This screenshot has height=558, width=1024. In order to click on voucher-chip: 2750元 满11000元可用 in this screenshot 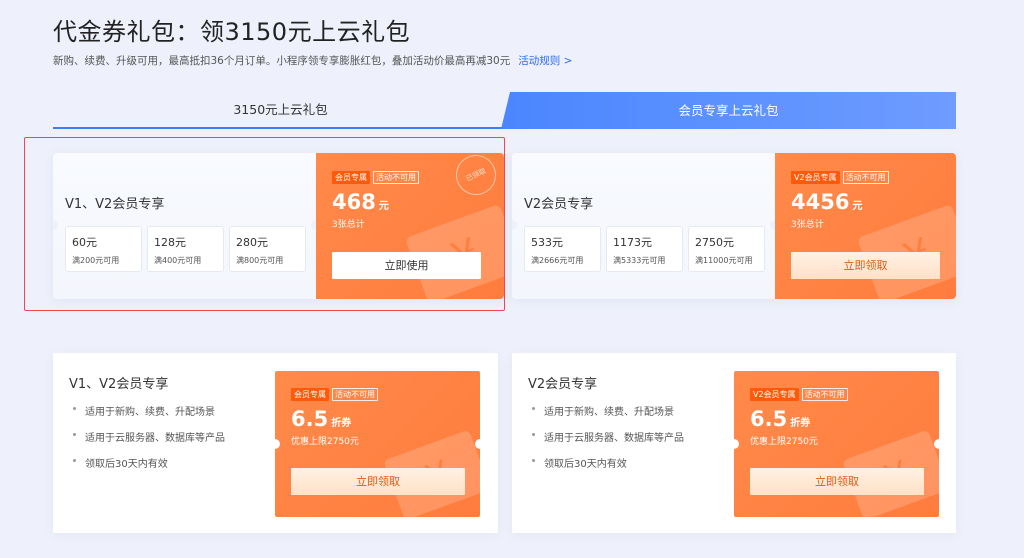, I will do `click(726, 249)`.